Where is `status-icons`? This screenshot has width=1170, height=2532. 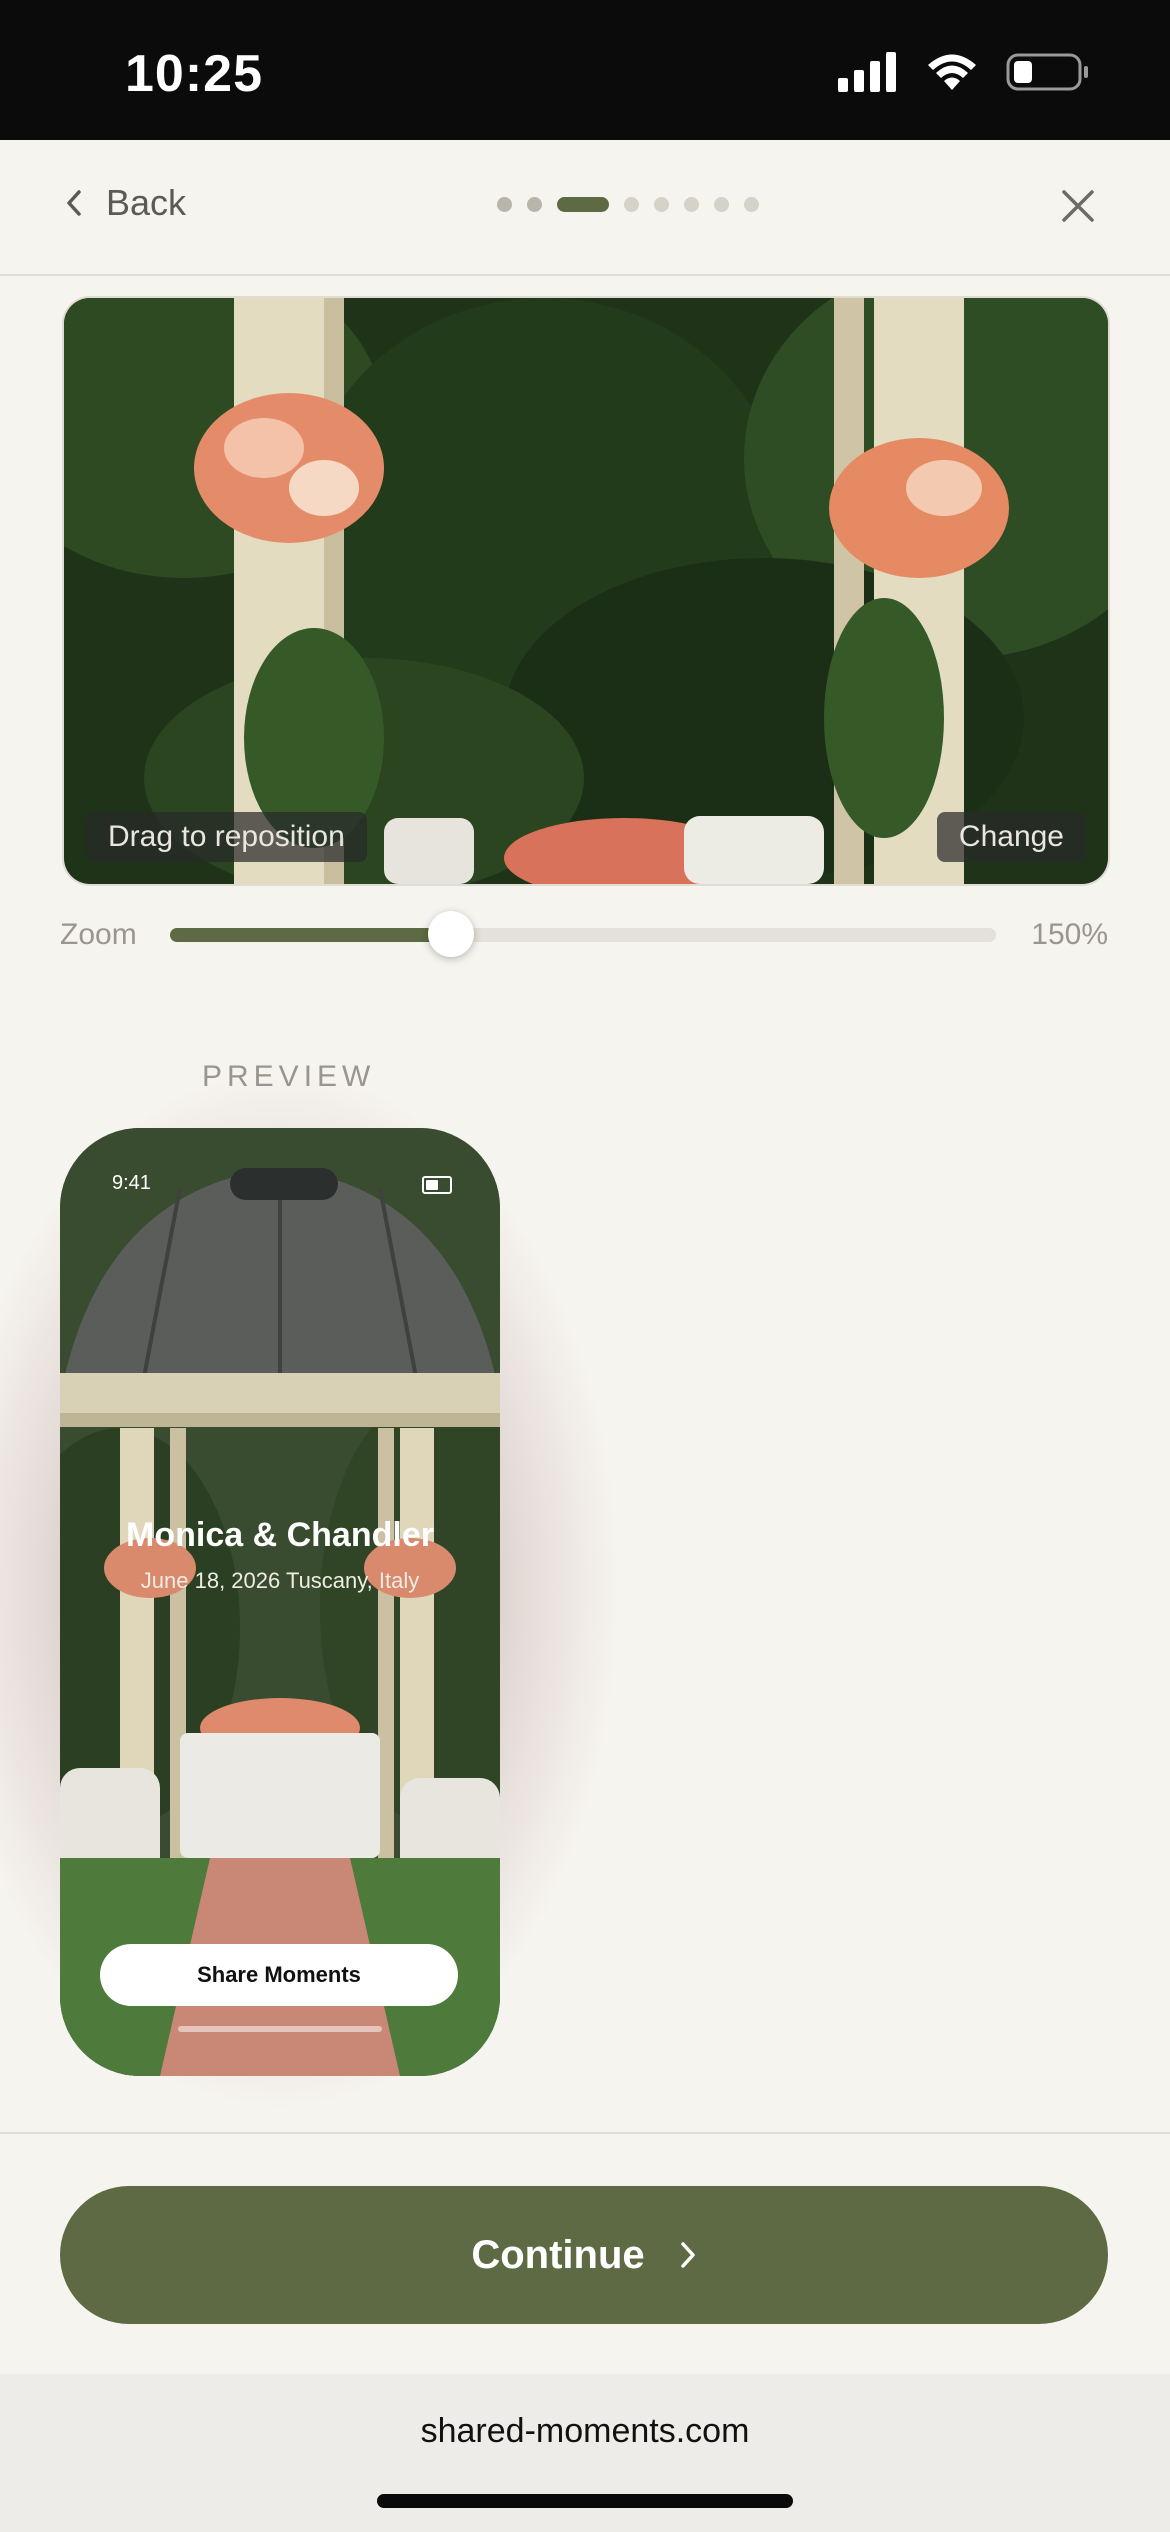
status-icons is located at coordinates (964, 72).